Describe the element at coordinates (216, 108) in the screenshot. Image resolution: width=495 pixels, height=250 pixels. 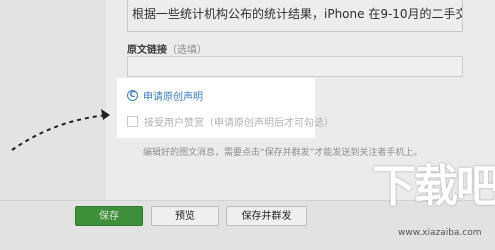
I see `highlight-box` at that location.